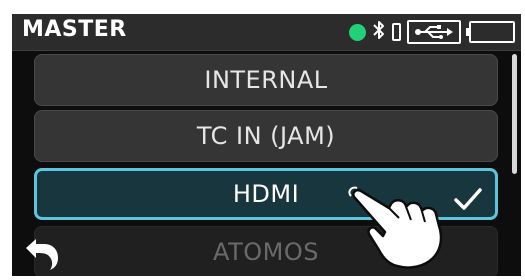  What do you see at coordinates (490, 32) in the screenshot?
I see `battery-icon` at bounding box center [490, 32].